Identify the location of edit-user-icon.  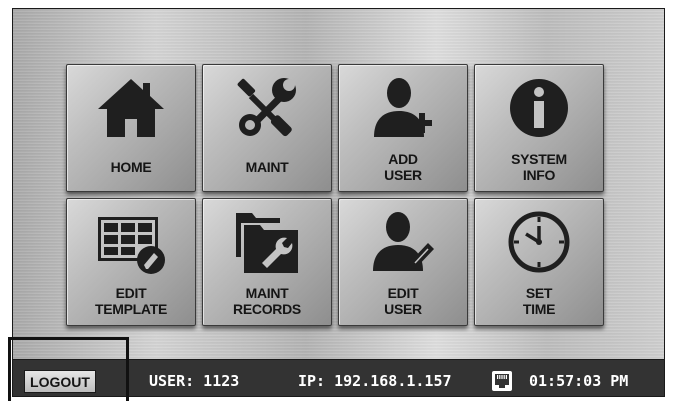
(403, 242).